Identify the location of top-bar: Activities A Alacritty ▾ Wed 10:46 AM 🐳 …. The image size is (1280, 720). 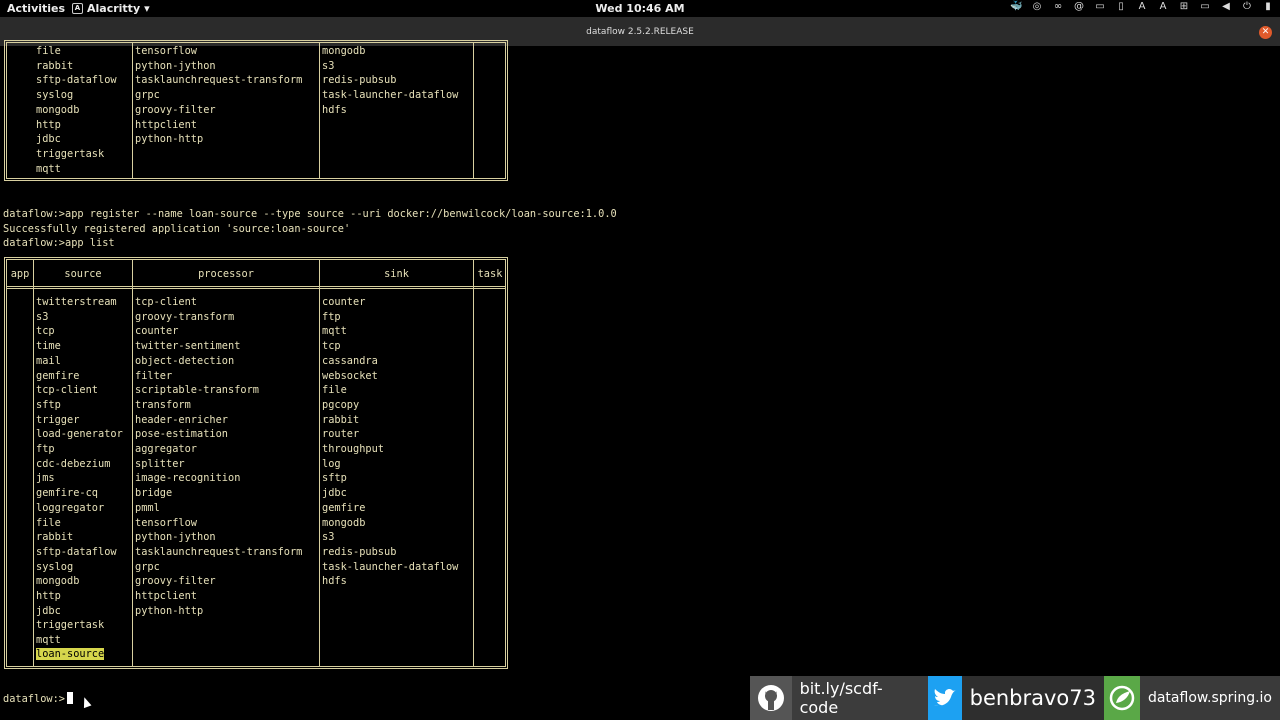
(640, 8).